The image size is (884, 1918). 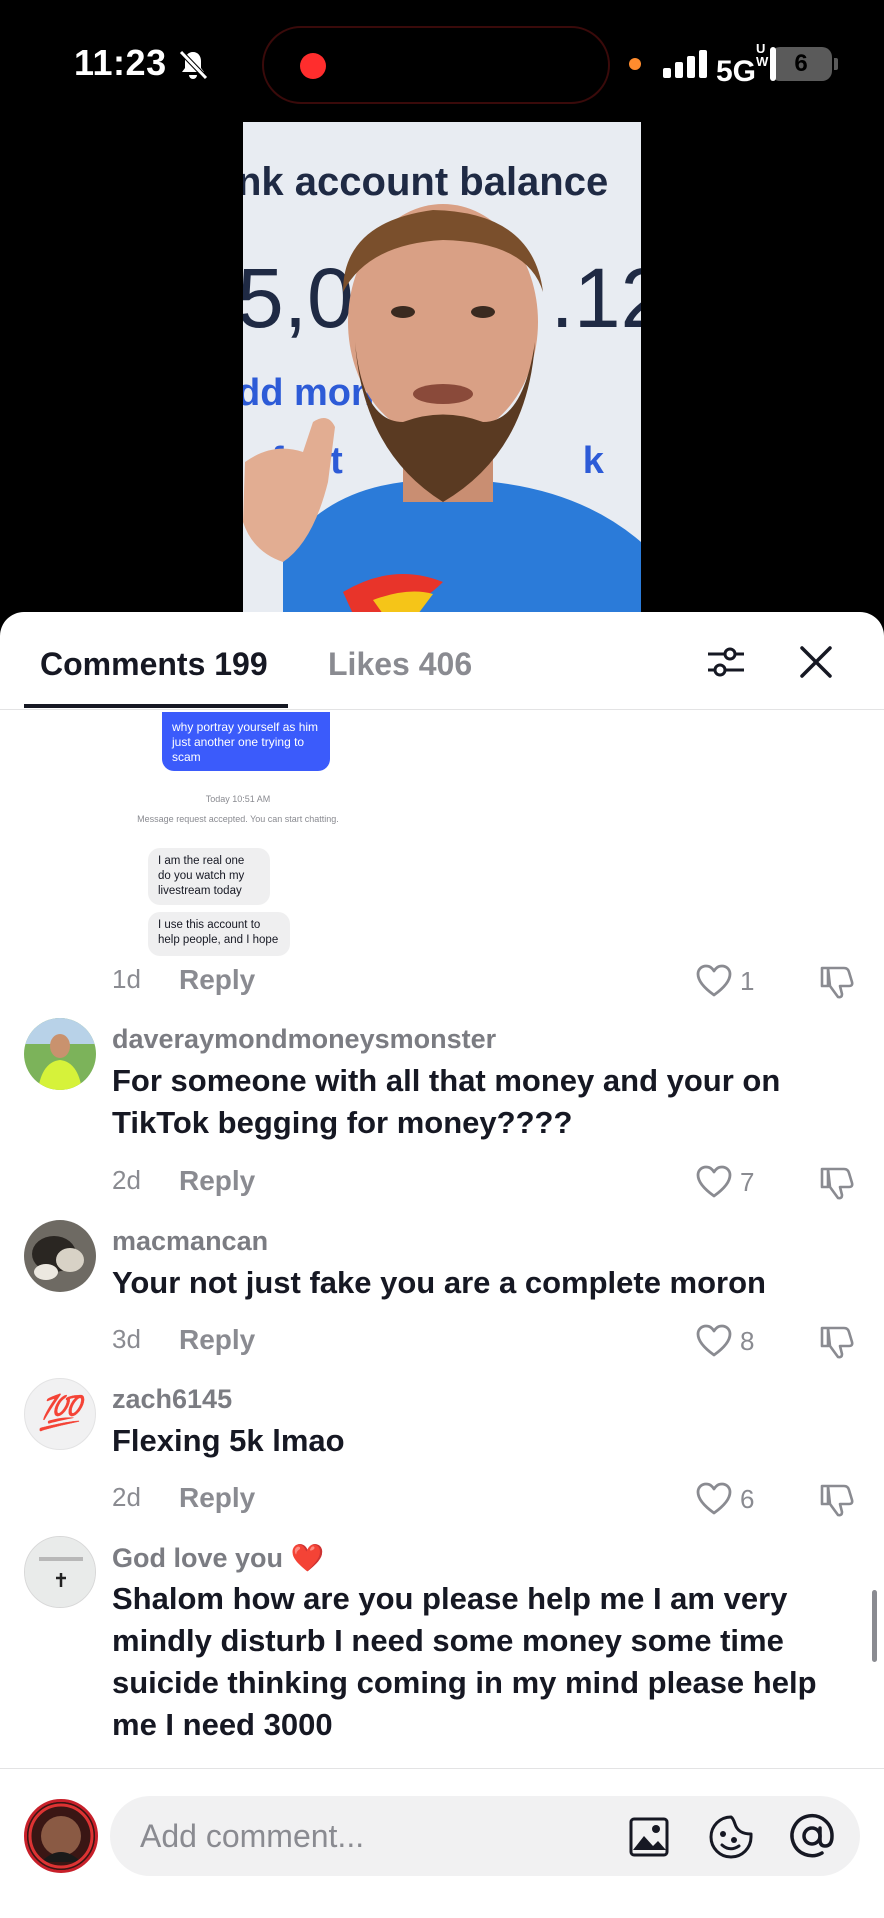 I want to click on status-time: 11:23, so click(x=120, y=62).